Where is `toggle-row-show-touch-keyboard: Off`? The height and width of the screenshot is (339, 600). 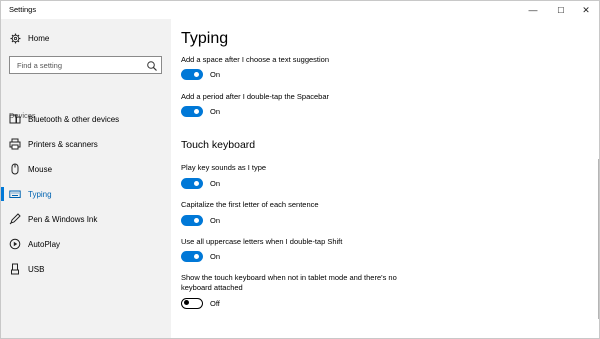
toggle-row-show-touch-keyboard: Off is located at coordinates (200, 303).